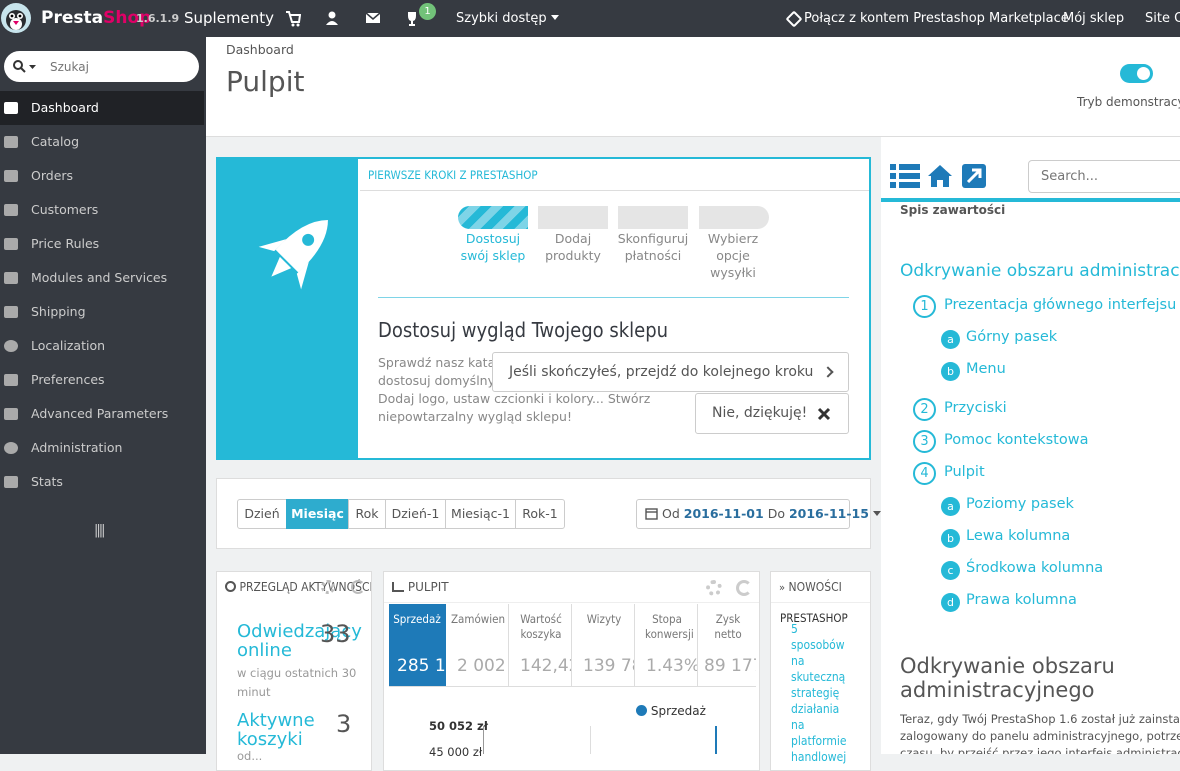  What do you see at coordinates (478, 645) in the screenshot?
I see `kpi-orders: Zamówien 2 002` at bounding box center [478, 645].